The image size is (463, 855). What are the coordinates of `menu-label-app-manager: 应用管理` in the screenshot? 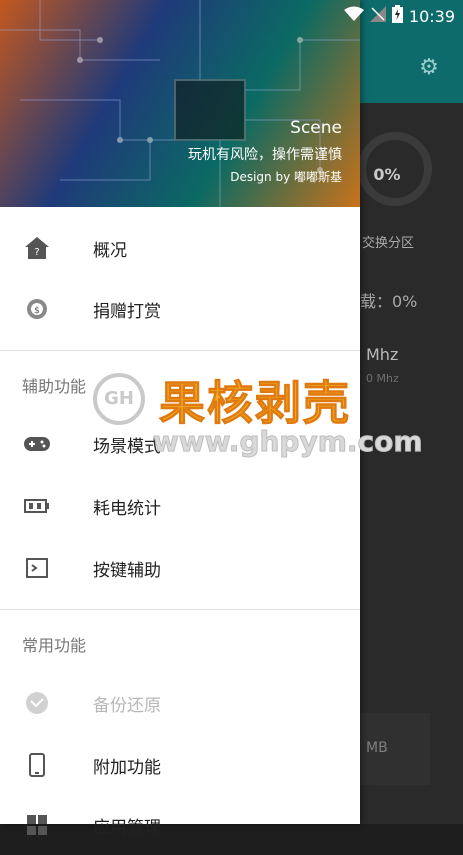 It's located at (127, 827).